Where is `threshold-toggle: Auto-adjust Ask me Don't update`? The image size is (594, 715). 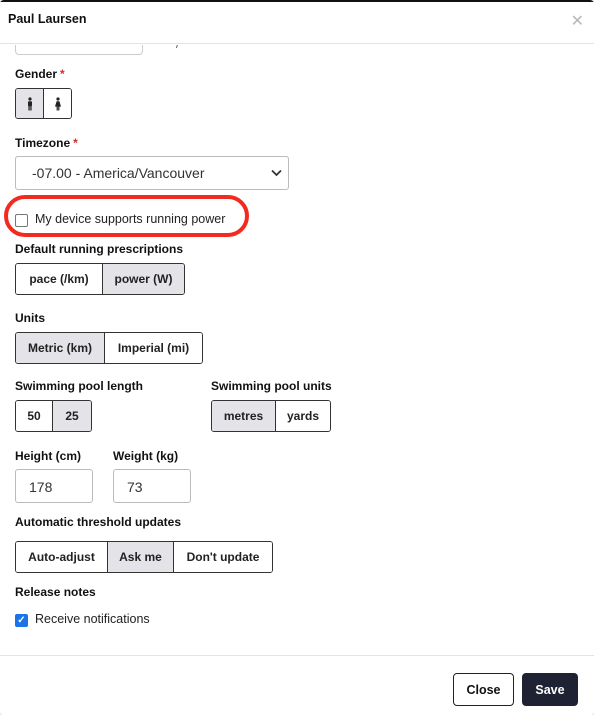
threshold-toggle: Auto-adjust Ask me Don't update is located at coordinates (144, 557).